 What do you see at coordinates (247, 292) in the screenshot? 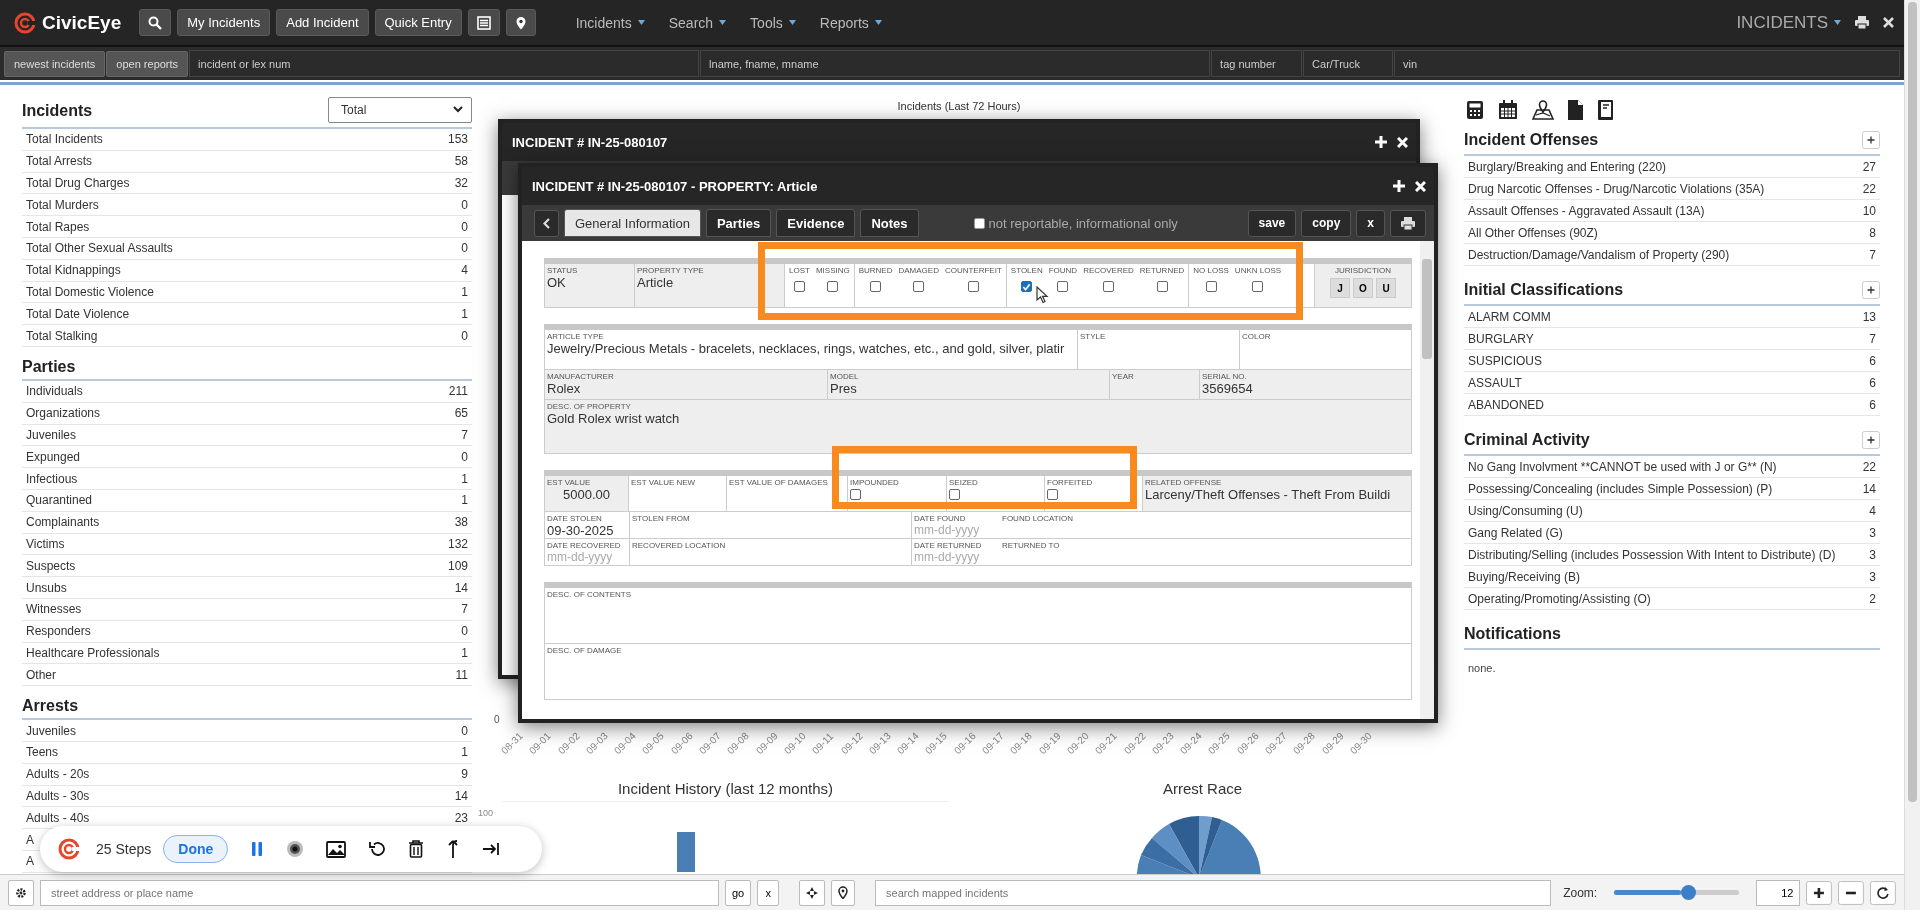
I see `stat-row: Total Domestic Violence 1` at bounding box center [247, 292].